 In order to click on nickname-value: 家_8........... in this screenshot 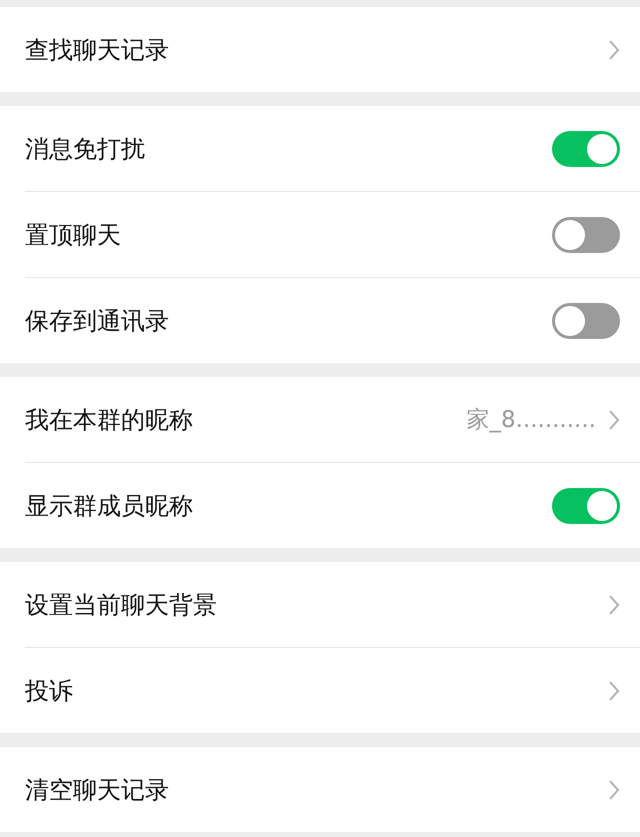, I will do `click(531, 420)`.